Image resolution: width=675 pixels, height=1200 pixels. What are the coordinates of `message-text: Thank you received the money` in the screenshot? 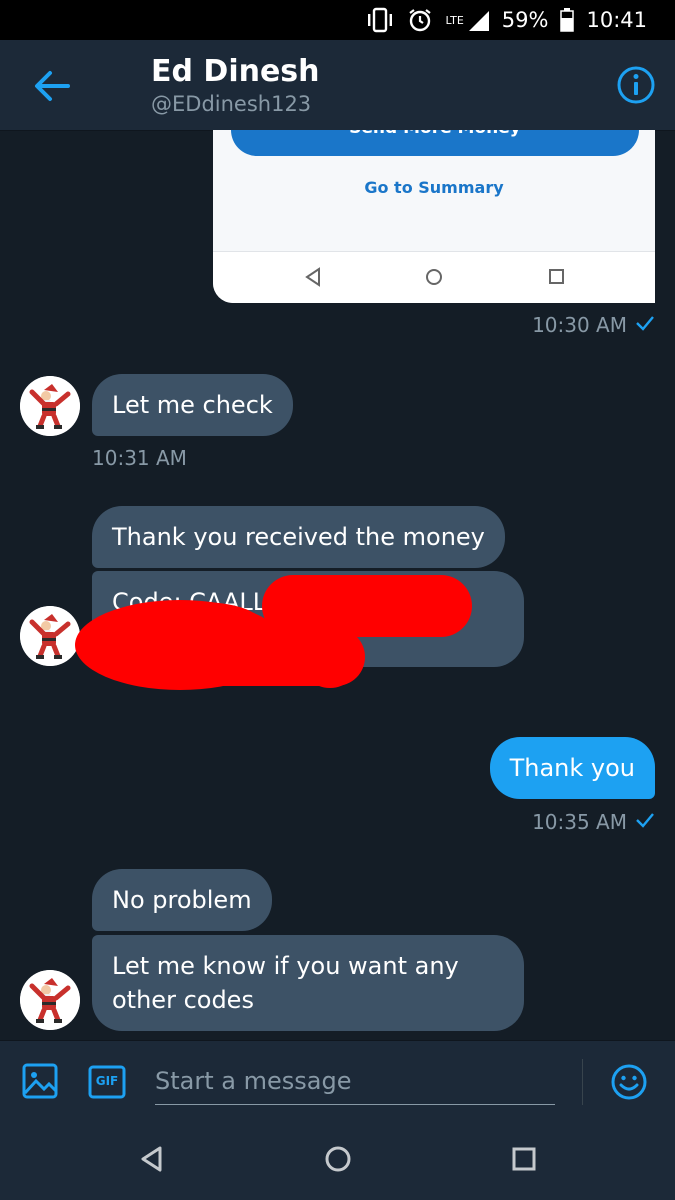 It's located at (298, 537).